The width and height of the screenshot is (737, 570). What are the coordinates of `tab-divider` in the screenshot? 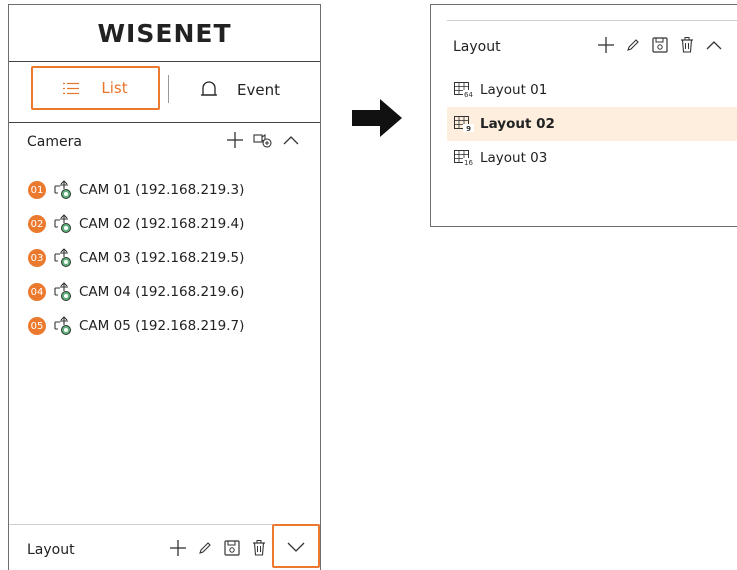 It's located at (168, 89).